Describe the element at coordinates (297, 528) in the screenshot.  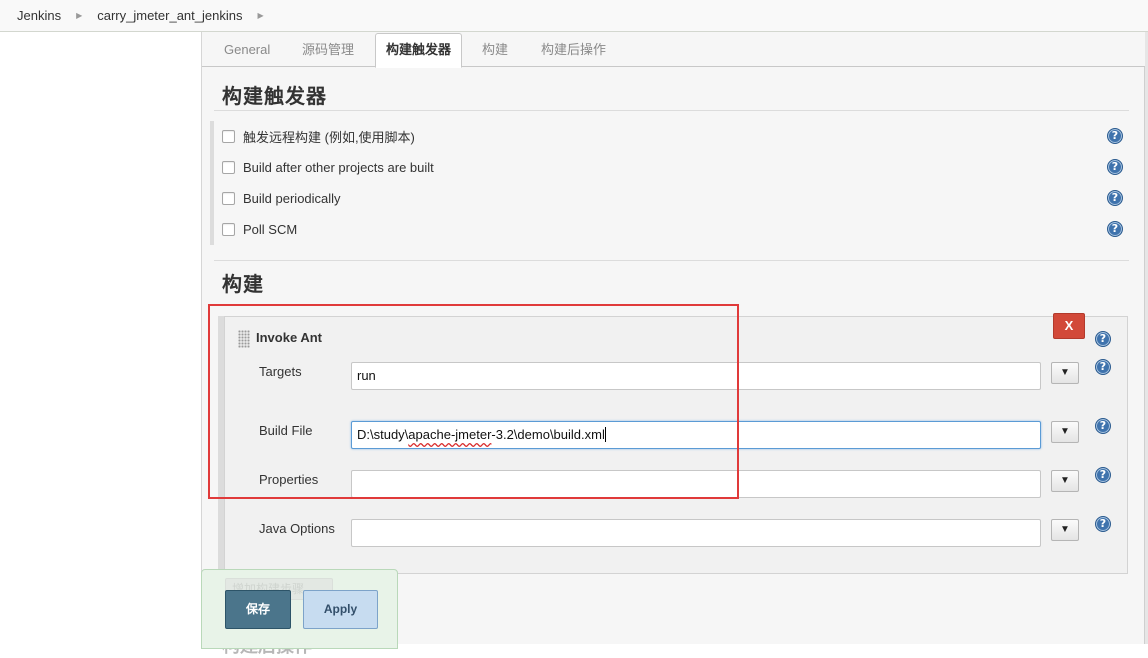
I see `java-options-label: Java Options` at that location.